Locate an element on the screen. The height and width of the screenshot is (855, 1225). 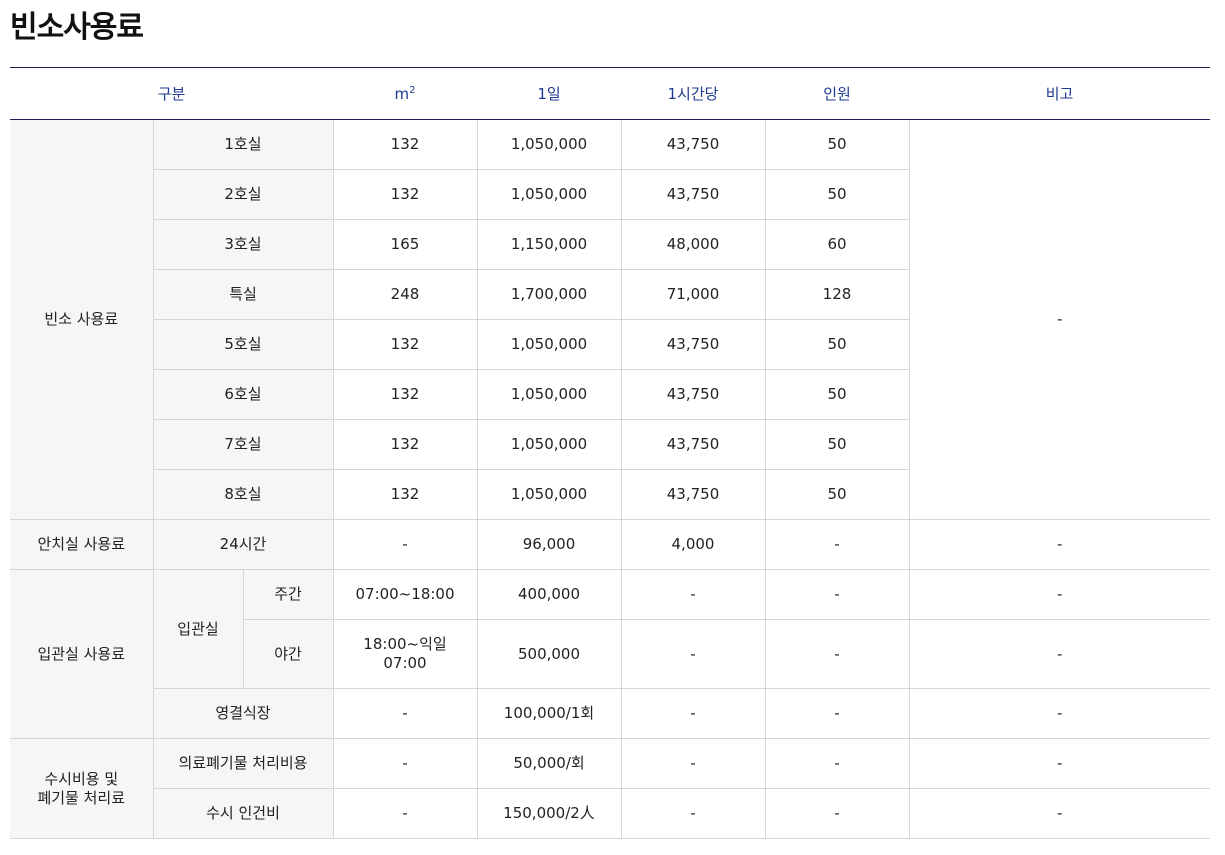
table-row: 안치실 사용료 24시간 - 96,000 4,000 - - is located at coordinates (610, 544).